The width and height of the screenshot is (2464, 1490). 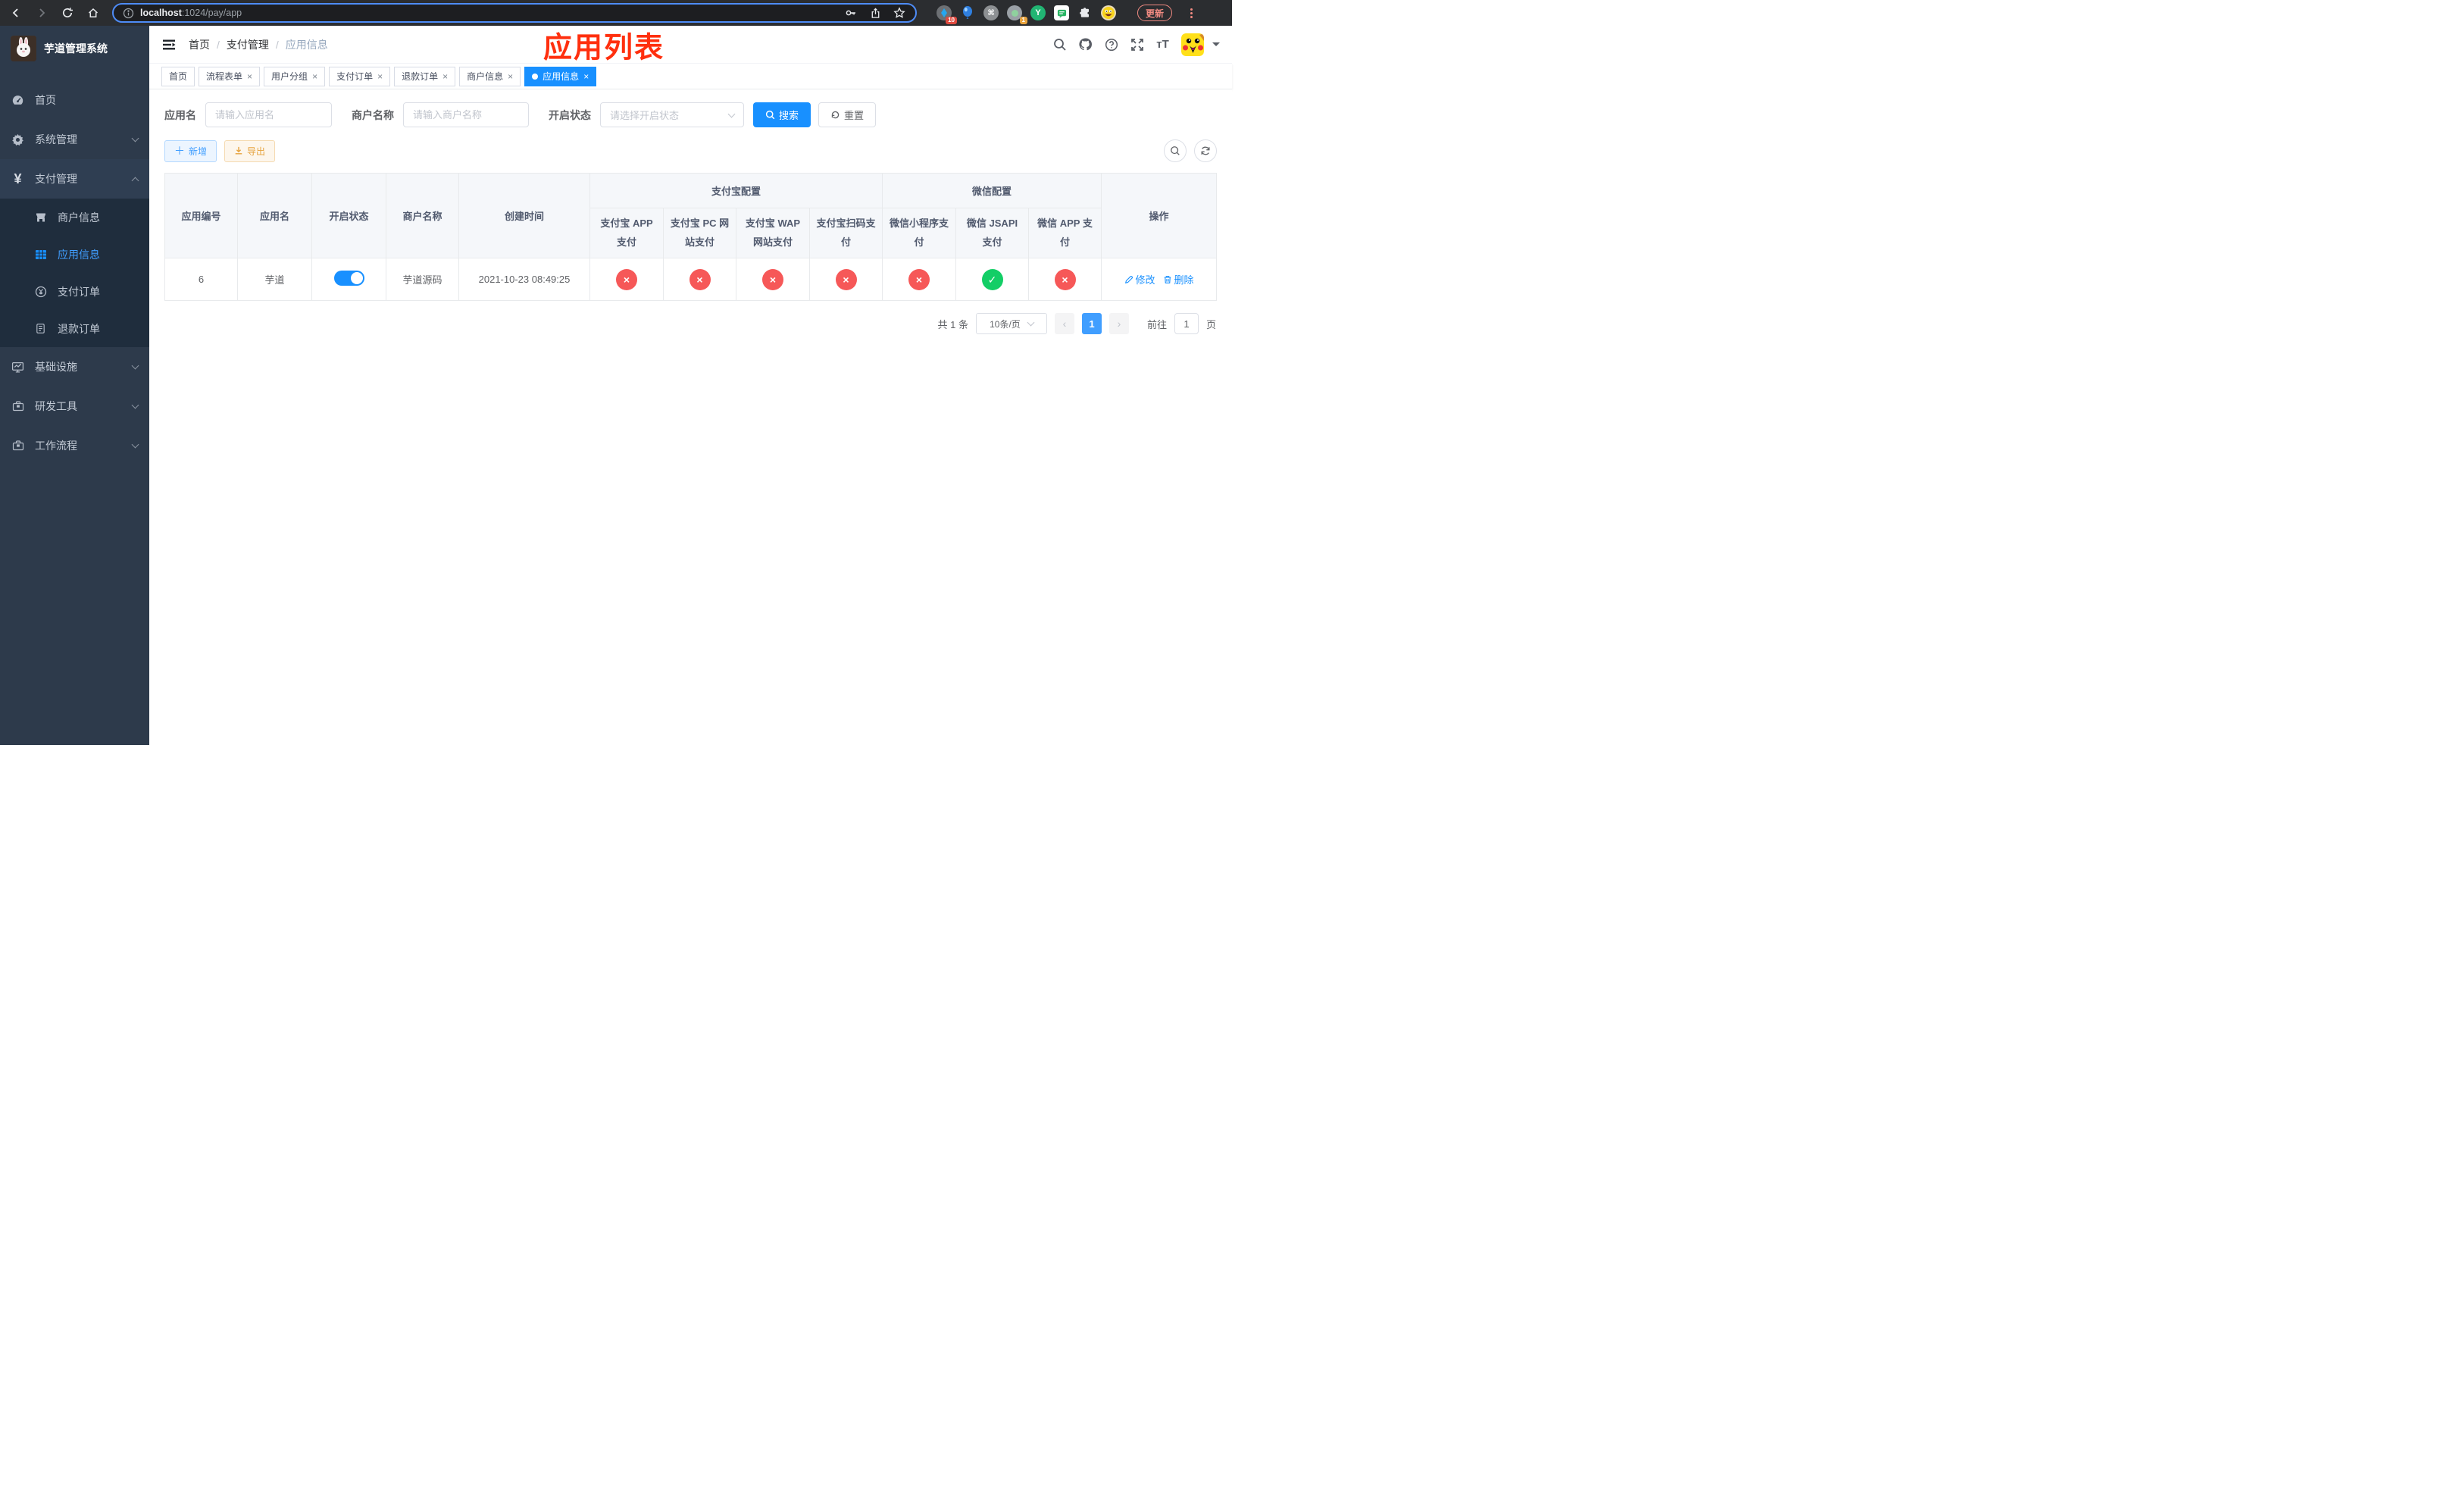 I want to click on pagination: 共 1 条 10条/页 ‹ 1 › 前往 页, so click(x=690, y=323).